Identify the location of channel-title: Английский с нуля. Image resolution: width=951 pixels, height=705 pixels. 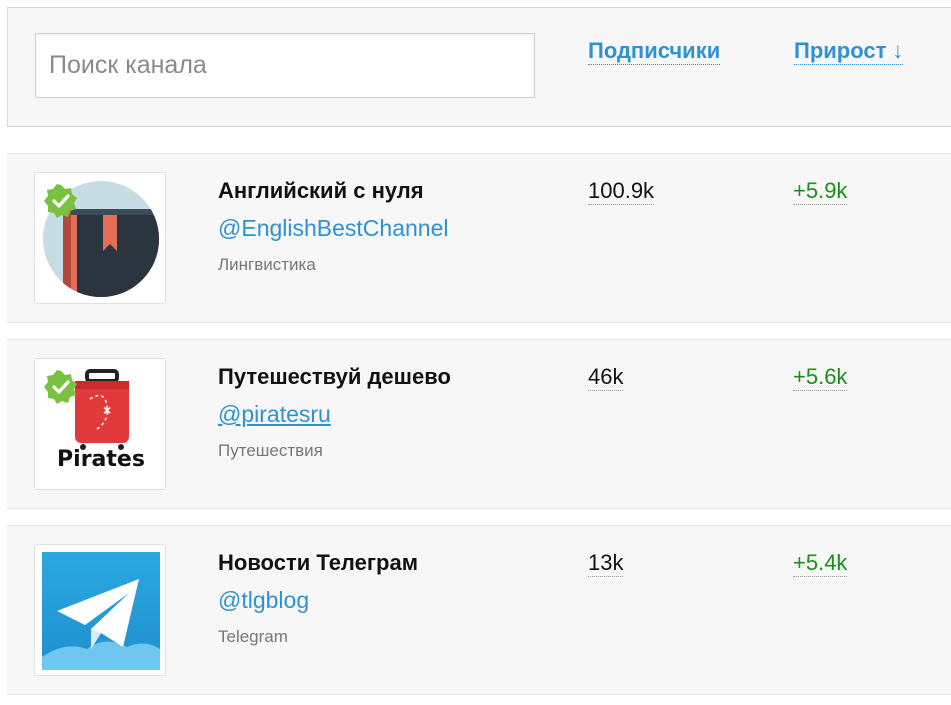
(321, 191).